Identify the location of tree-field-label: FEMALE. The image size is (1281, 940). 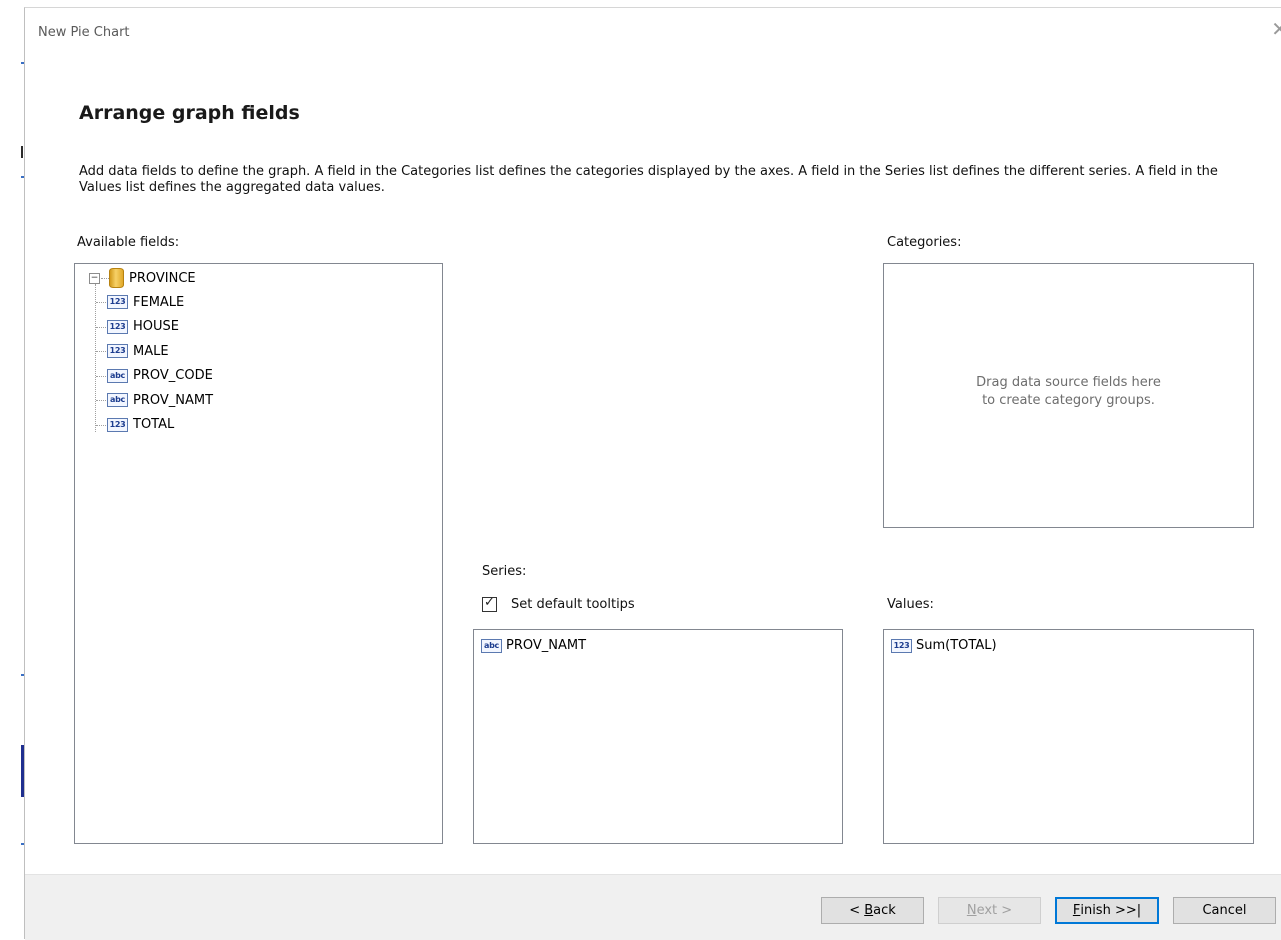
(159, 302).